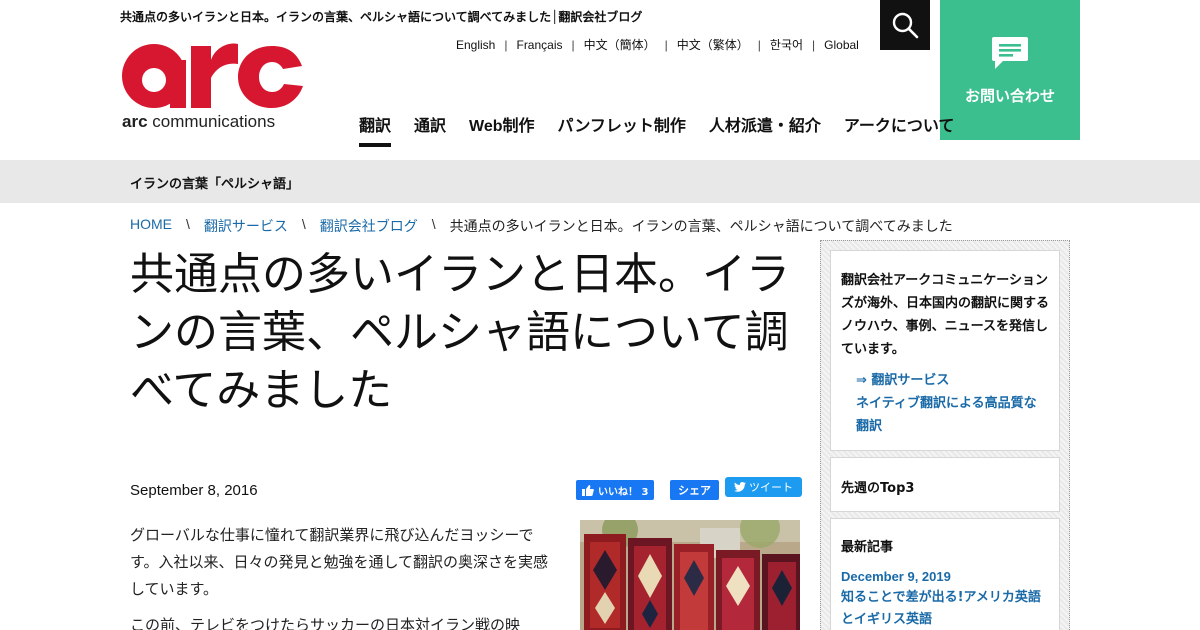  What do you see at coordinates (896, 576) in the screenshot?
I see `recent-post-date: December 9, 2019` at bounding box center [896, 576].